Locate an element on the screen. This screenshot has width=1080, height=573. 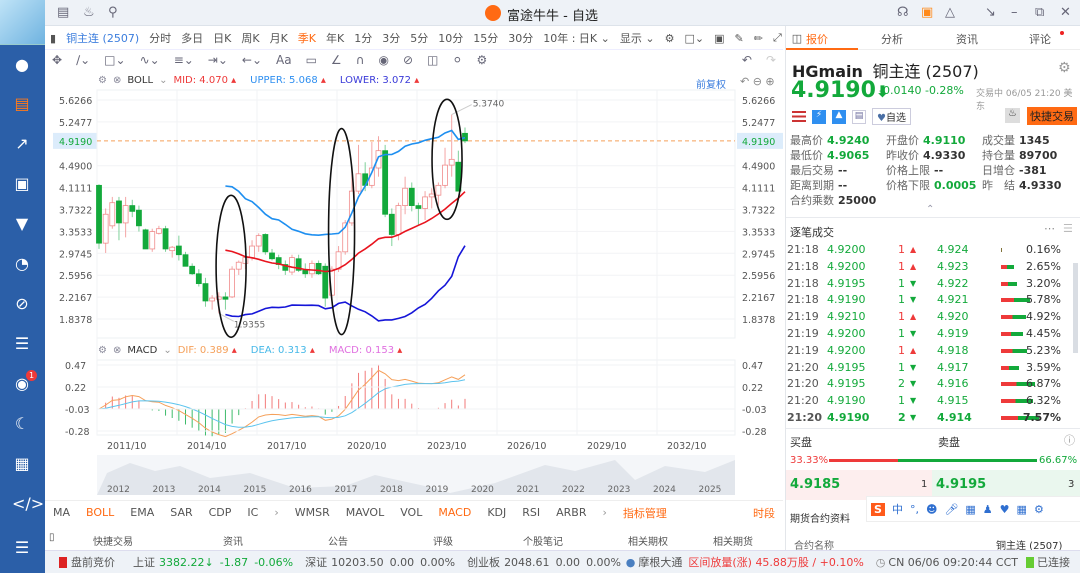
indicator-tab: CDP is located at coordinates (220, 512).